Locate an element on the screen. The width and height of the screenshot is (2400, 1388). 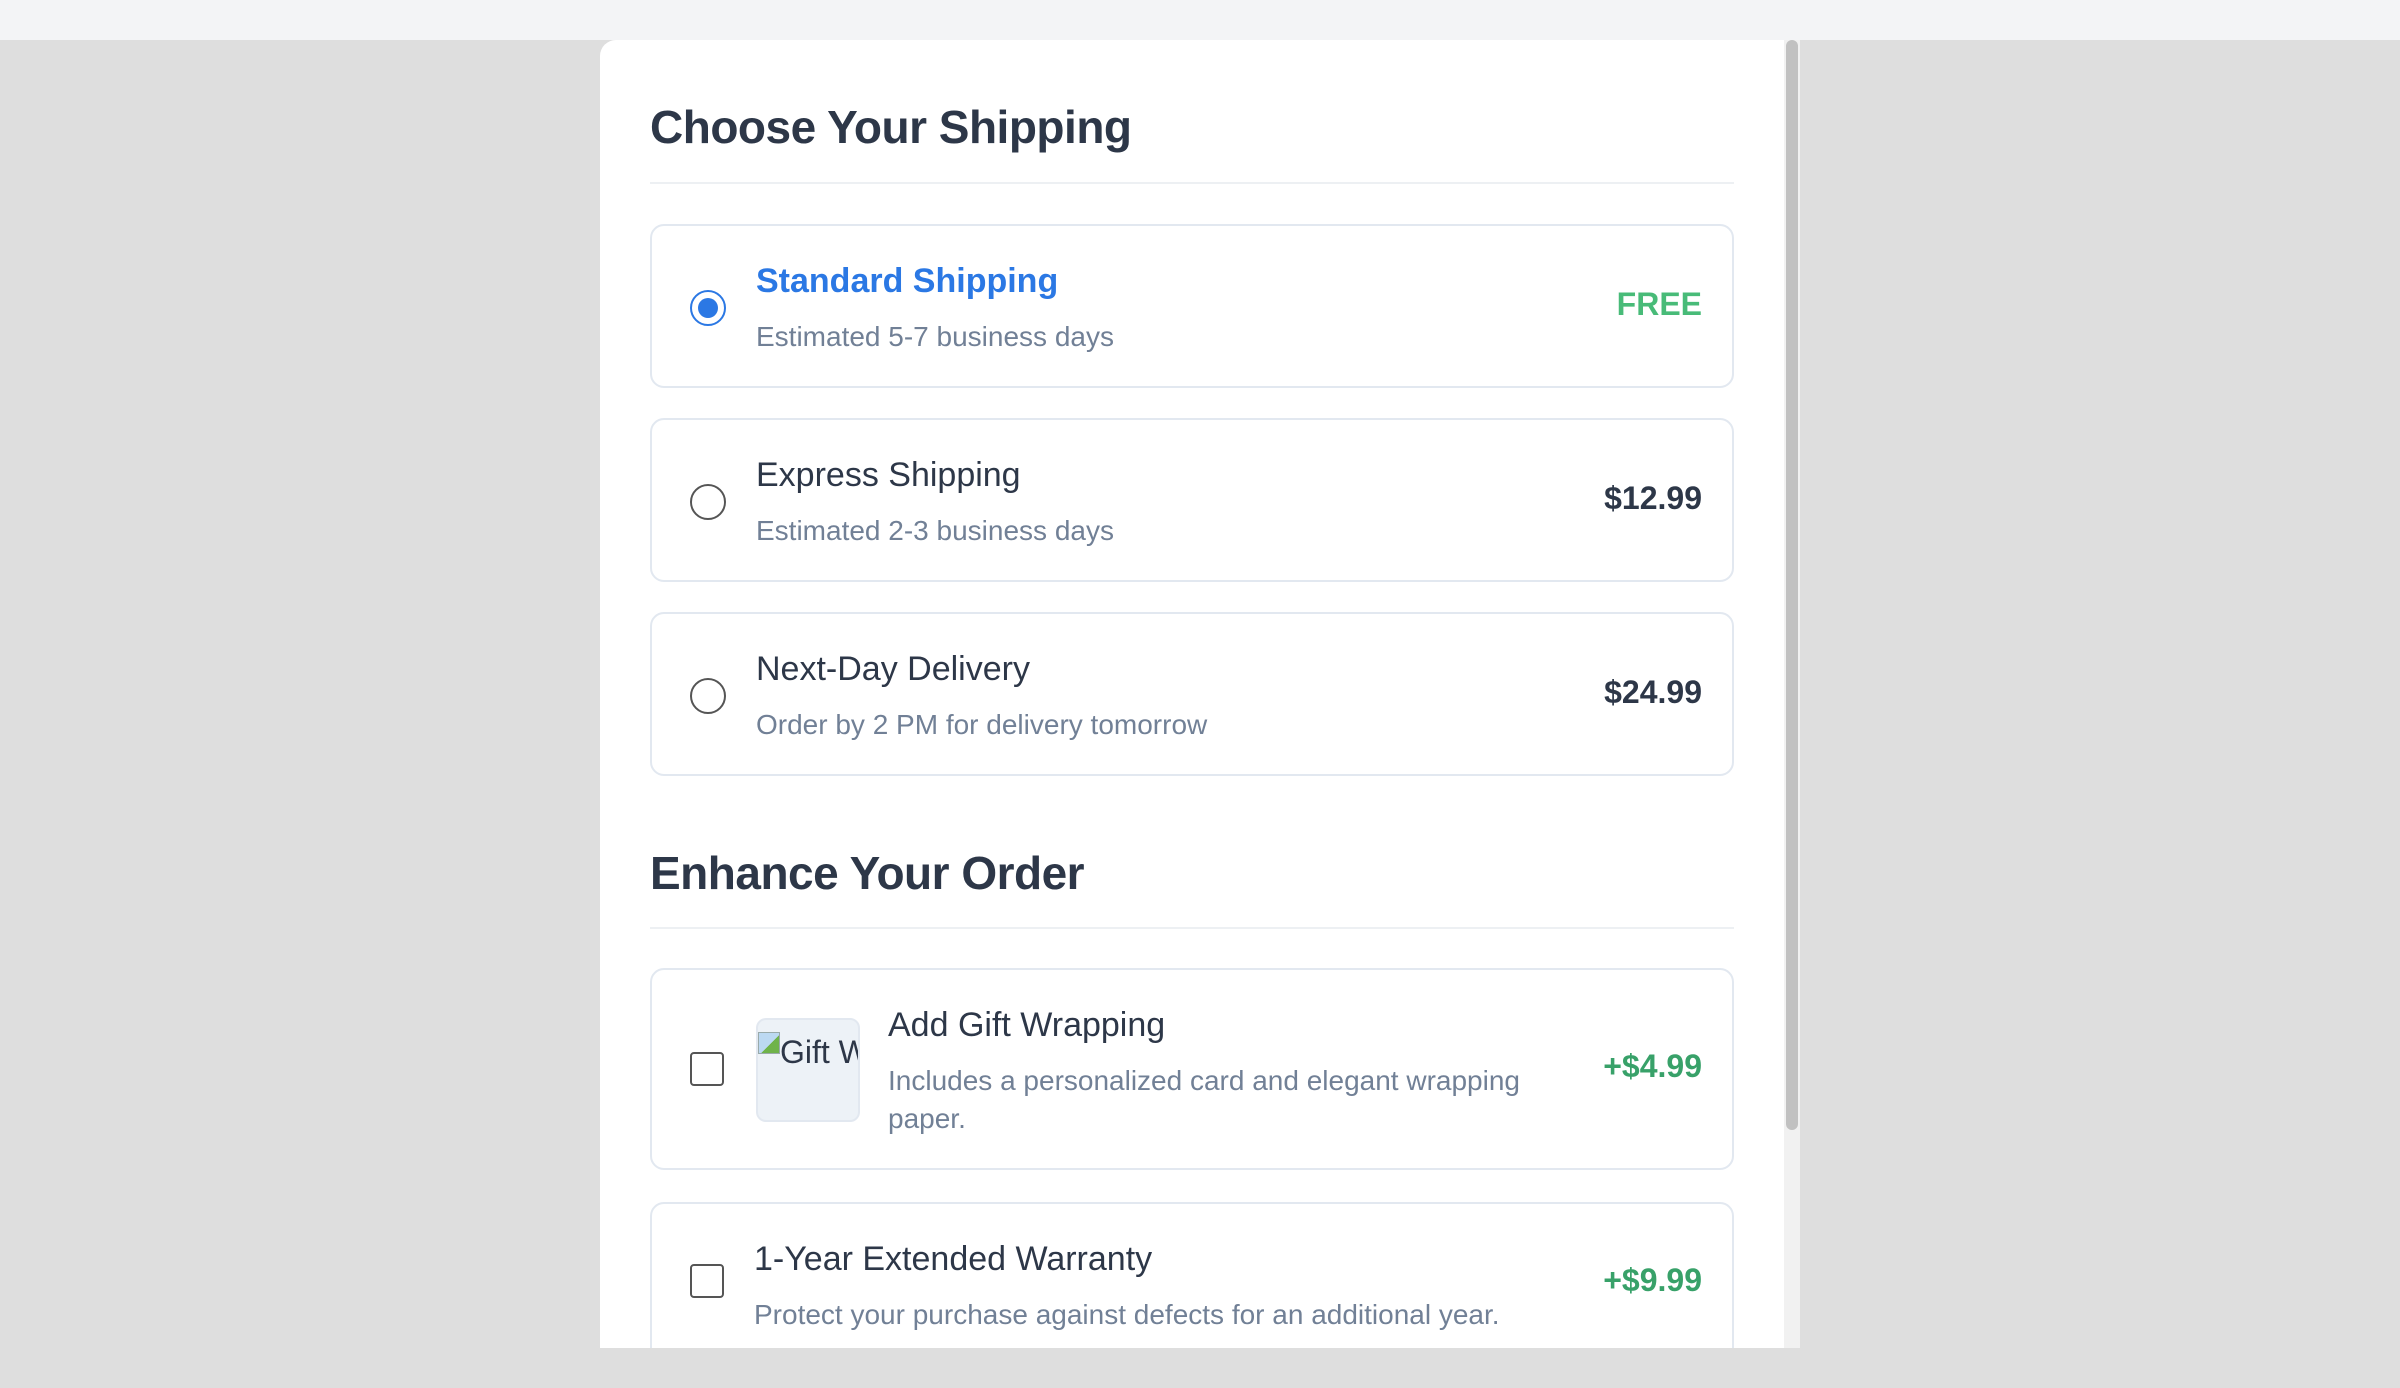
express-radio is located at coordinates (708, 502).